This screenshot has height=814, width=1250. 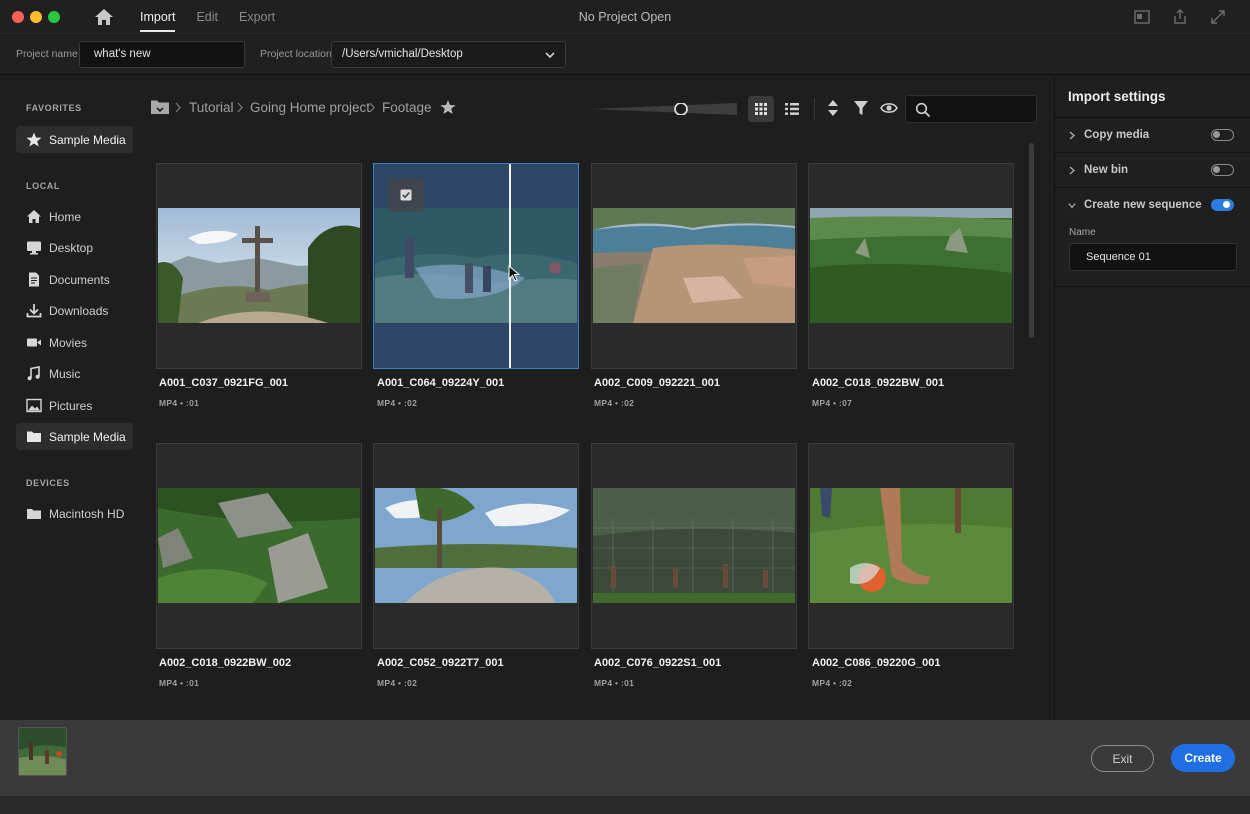 I want to click on new-bin-row: New bin, so click(x=1152, y=169).